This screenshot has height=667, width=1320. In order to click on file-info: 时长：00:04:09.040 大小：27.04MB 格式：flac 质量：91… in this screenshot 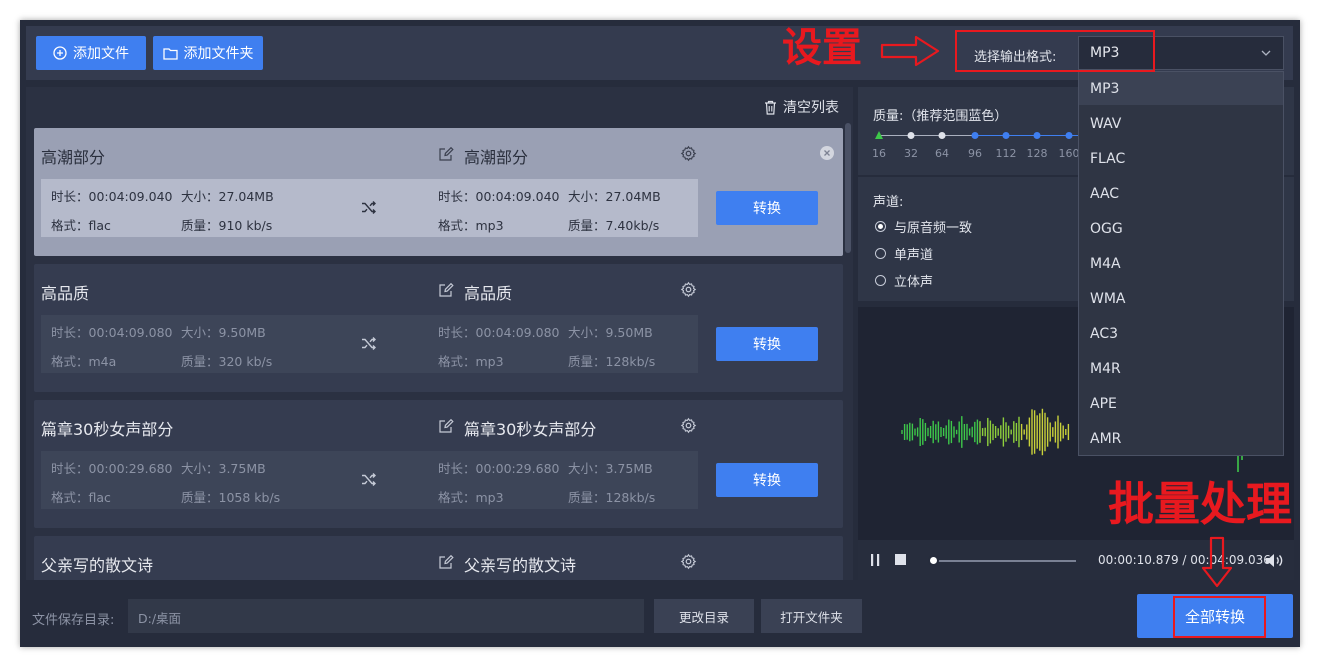, I will do `click(369, 208)`.